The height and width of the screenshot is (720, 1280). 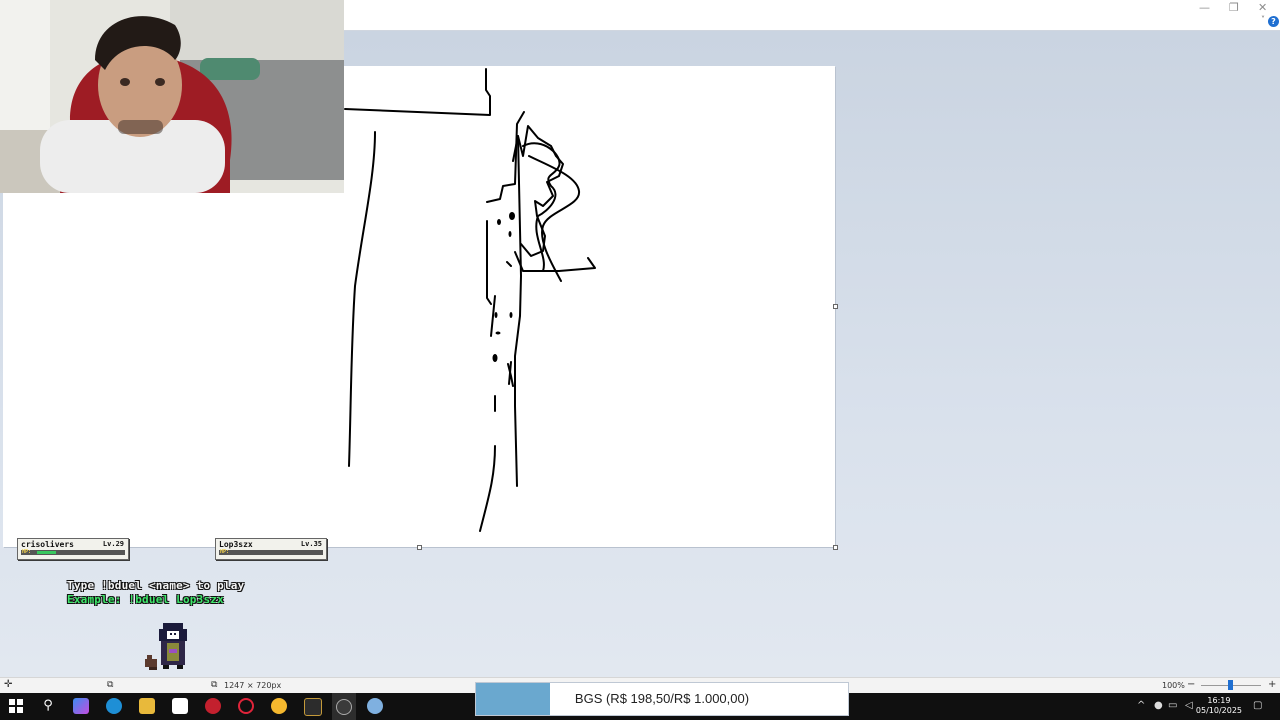 What do you see at coordinates (1218, 710) in the screenshot?
I see `clock-date: 05/10/2025` at bounding box center [1218, 710].